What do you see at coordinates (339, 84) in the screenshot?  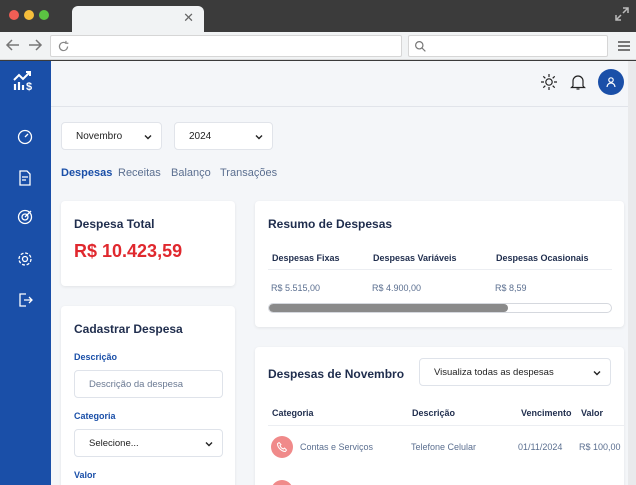 I see `top-header` at bounding box center [339, 84].